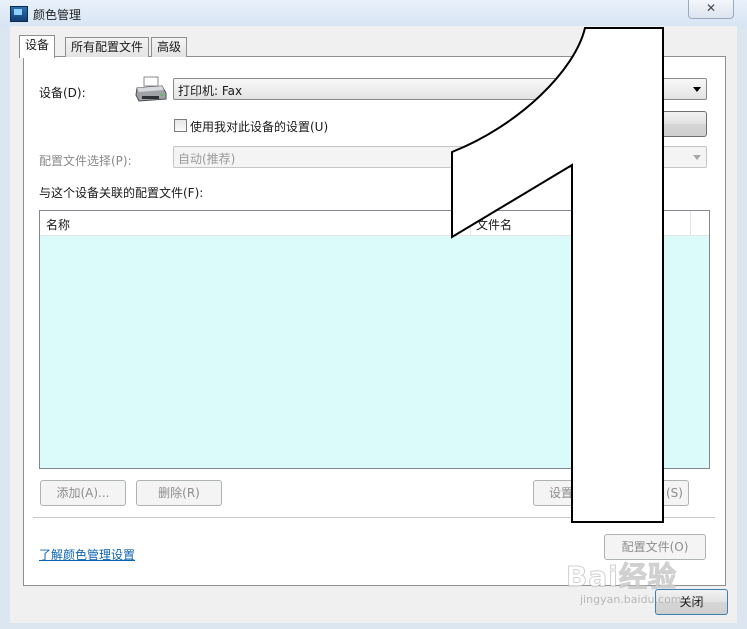 This screenshot has width=747, height=629. Describe the element at coordinates (121, 193) in the screenshot. I see `associated-profiles-label: 与这个设备关联的配置文件(F):` at that location.